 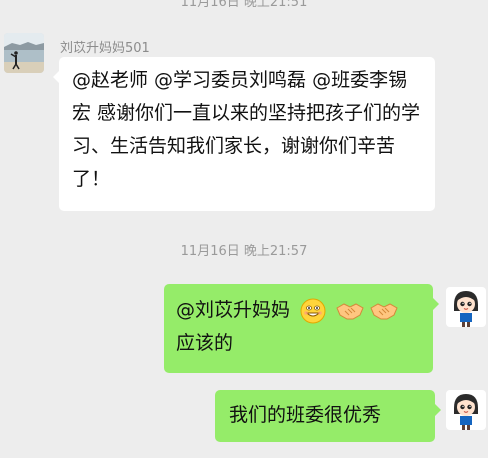 I want to click on sender-name: 刘苡升妈妈501, so click(x=105, y=48).